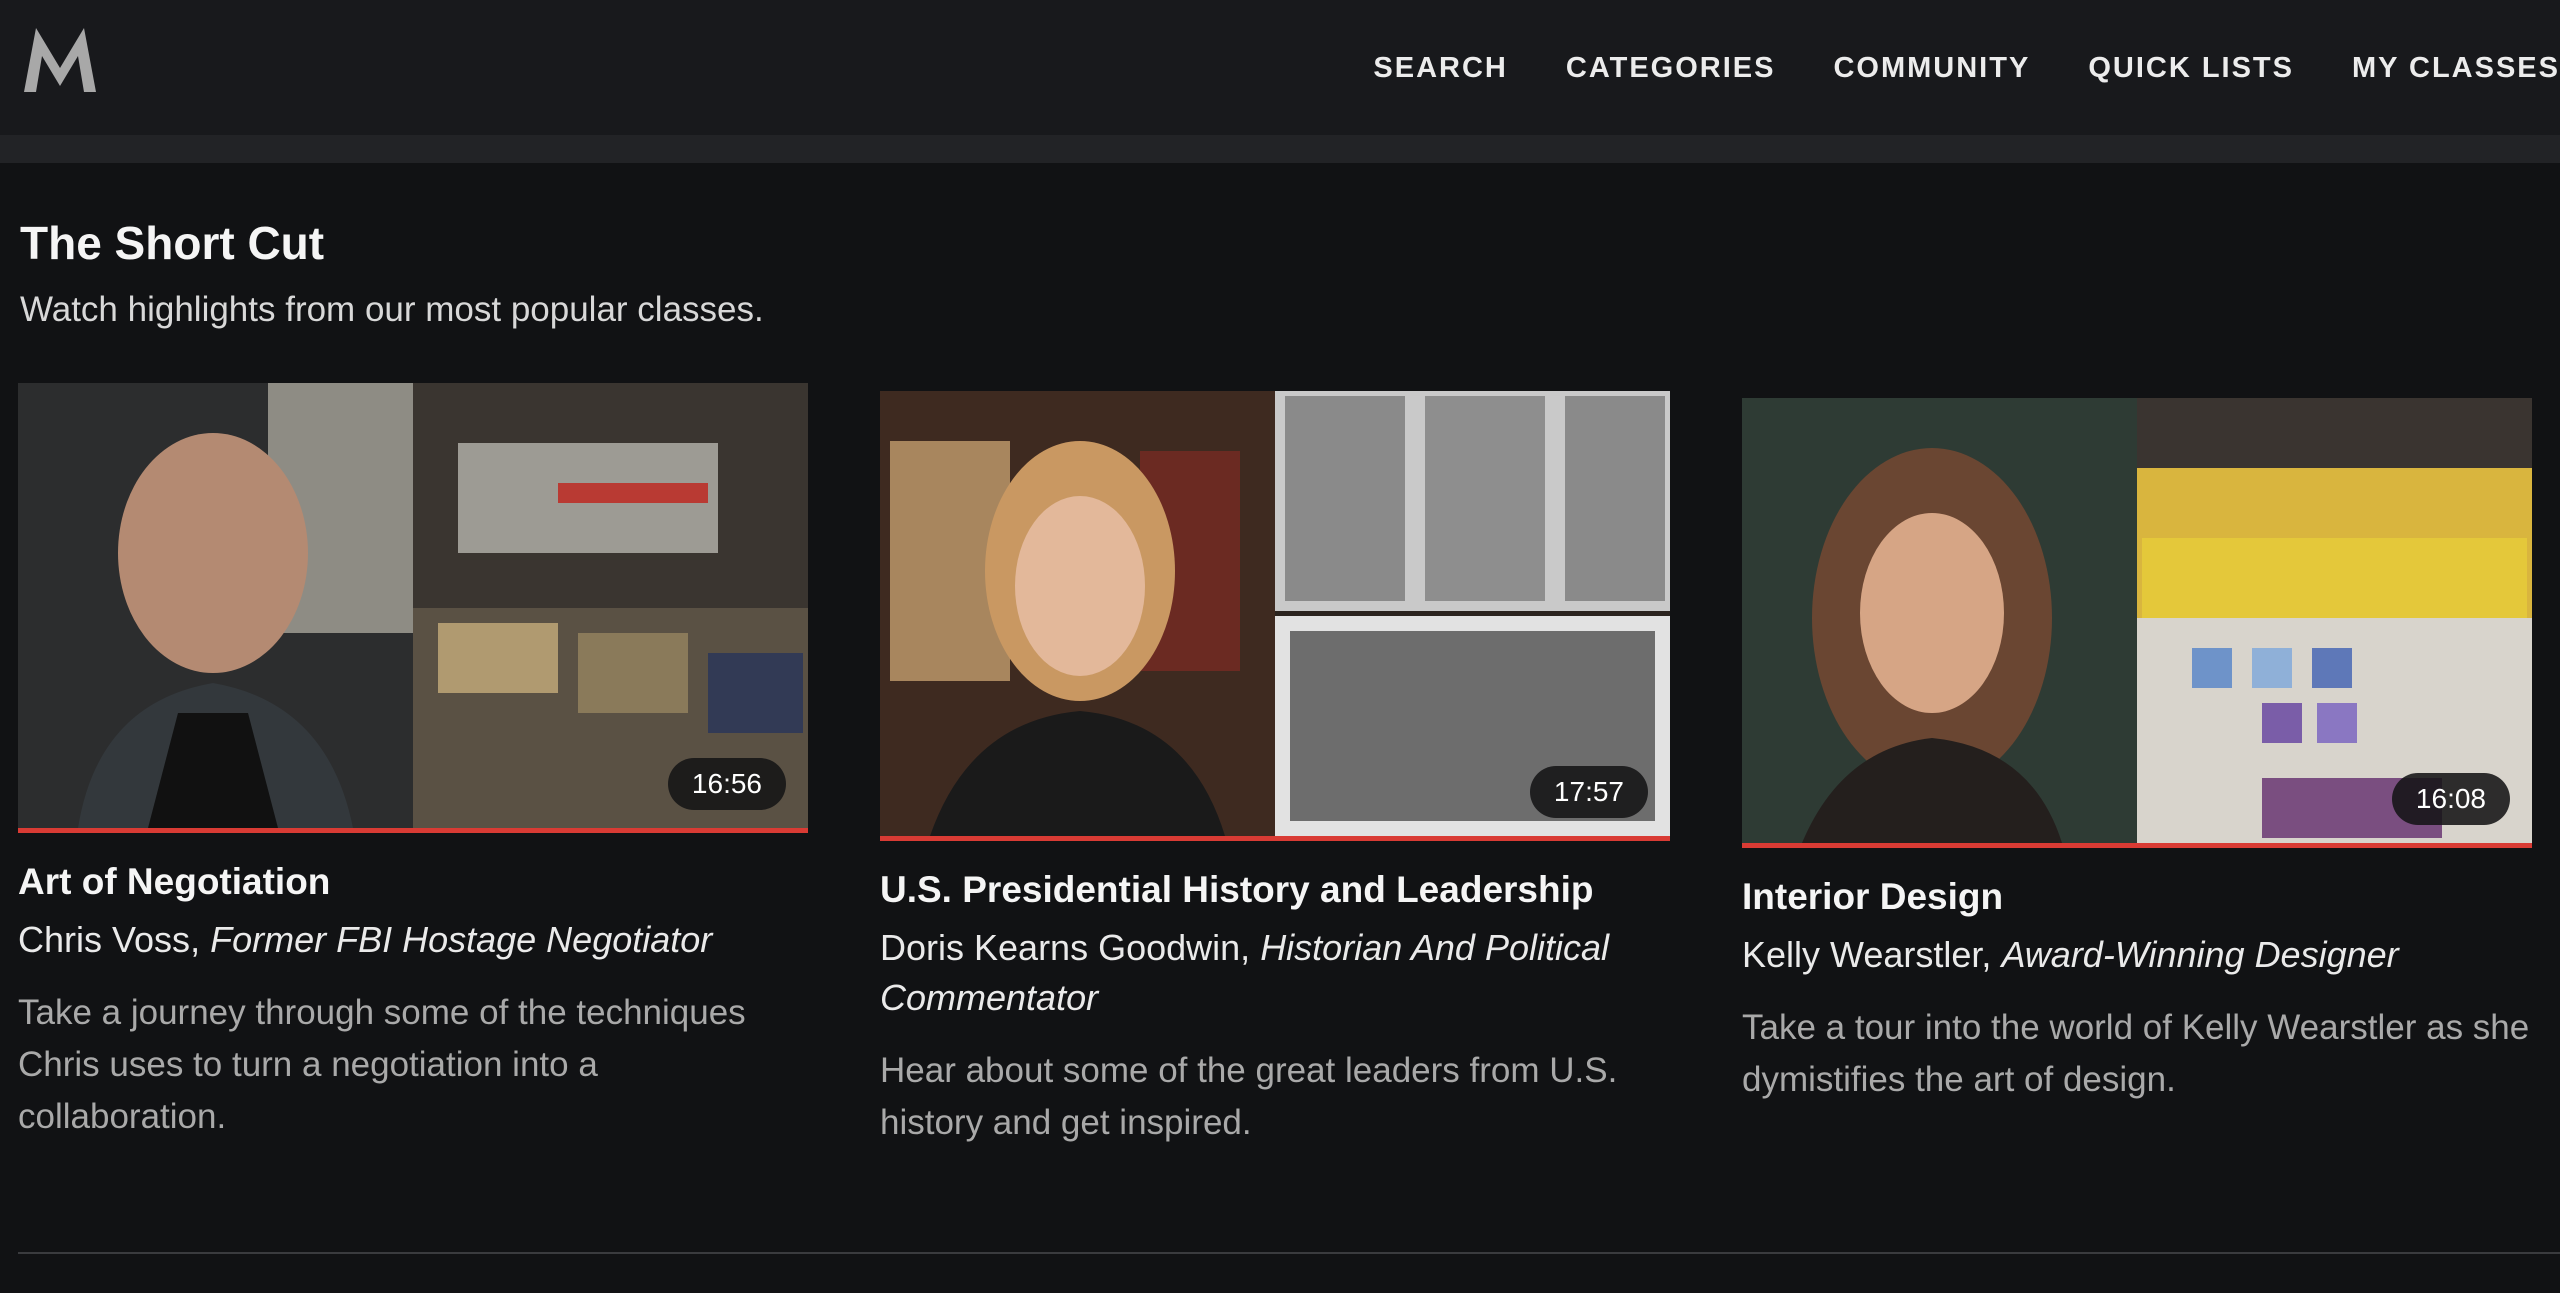  What do you see at coordinates (60, 59) in the screenshot?
I see `masterclass-logo` at bounding box center [60, 59].